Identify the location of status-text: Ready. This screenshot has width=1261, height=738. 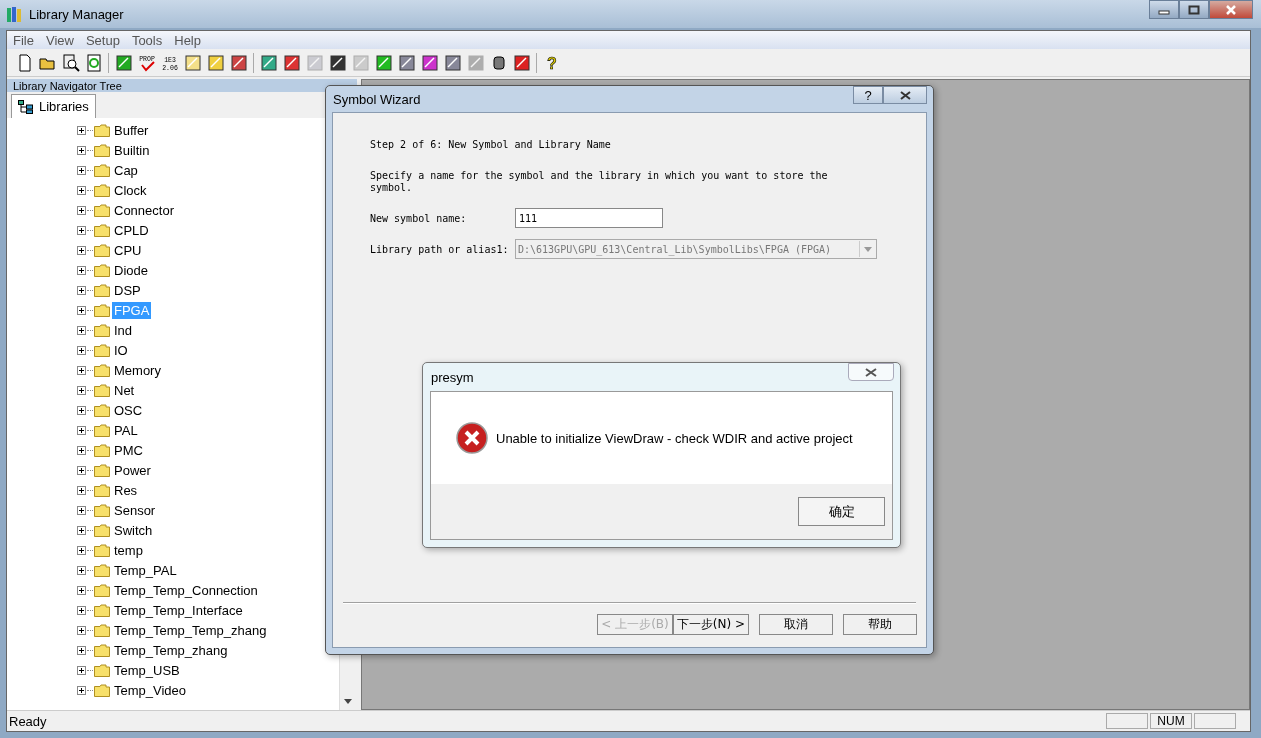
(28, 721).